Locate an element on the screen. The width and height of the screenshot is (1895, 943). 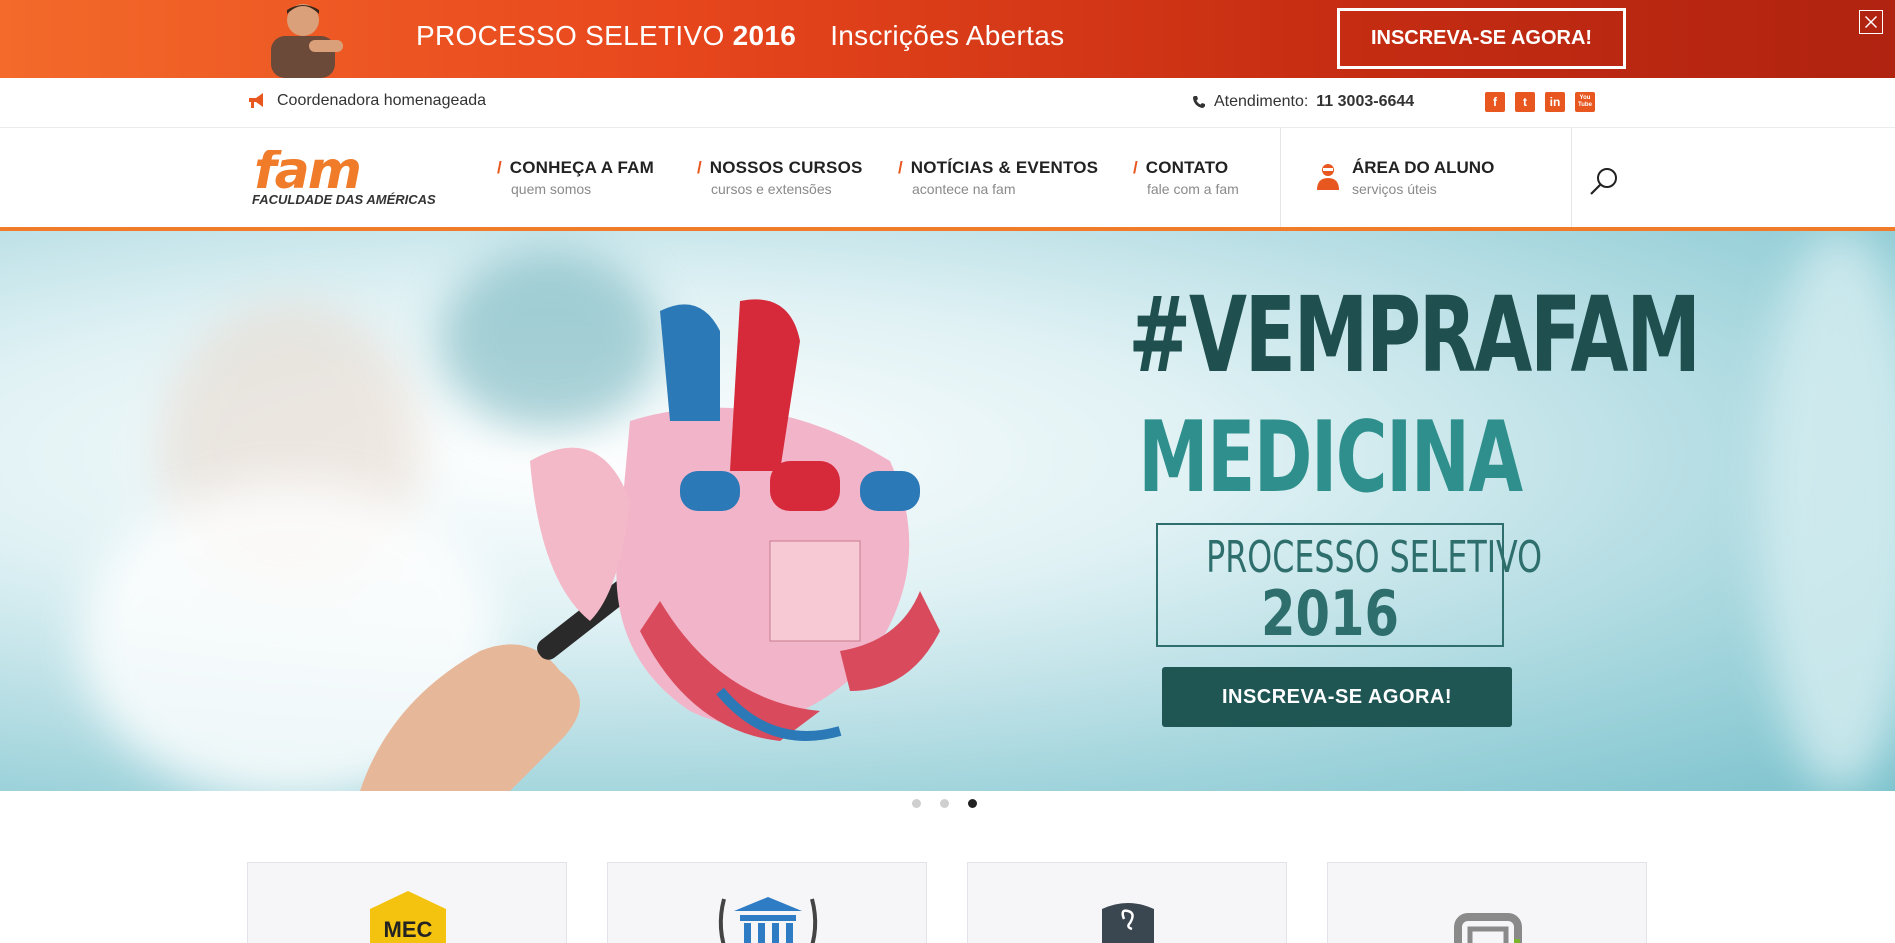
hero-process-year: 2016 is located at coordinates (1330, 614).